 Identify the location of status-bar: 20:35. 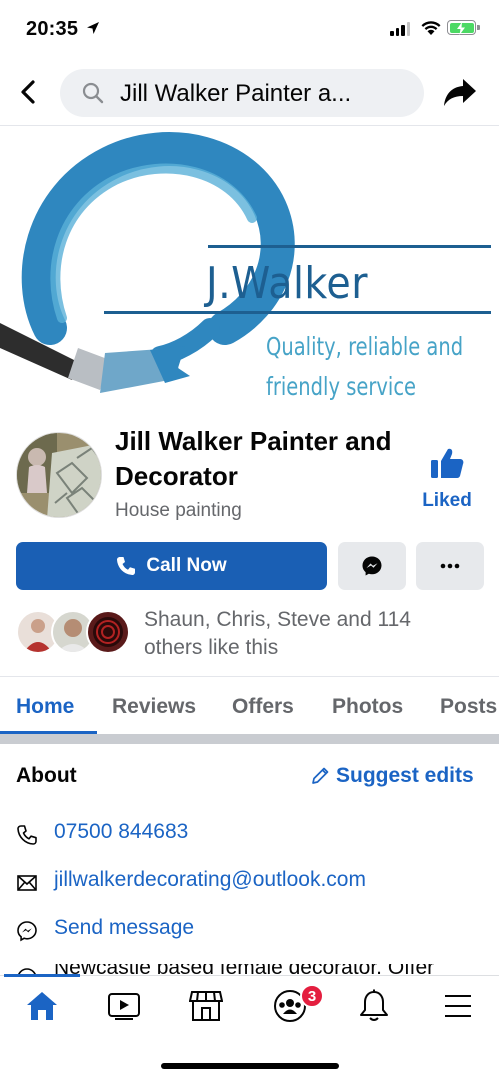
(249, 28).